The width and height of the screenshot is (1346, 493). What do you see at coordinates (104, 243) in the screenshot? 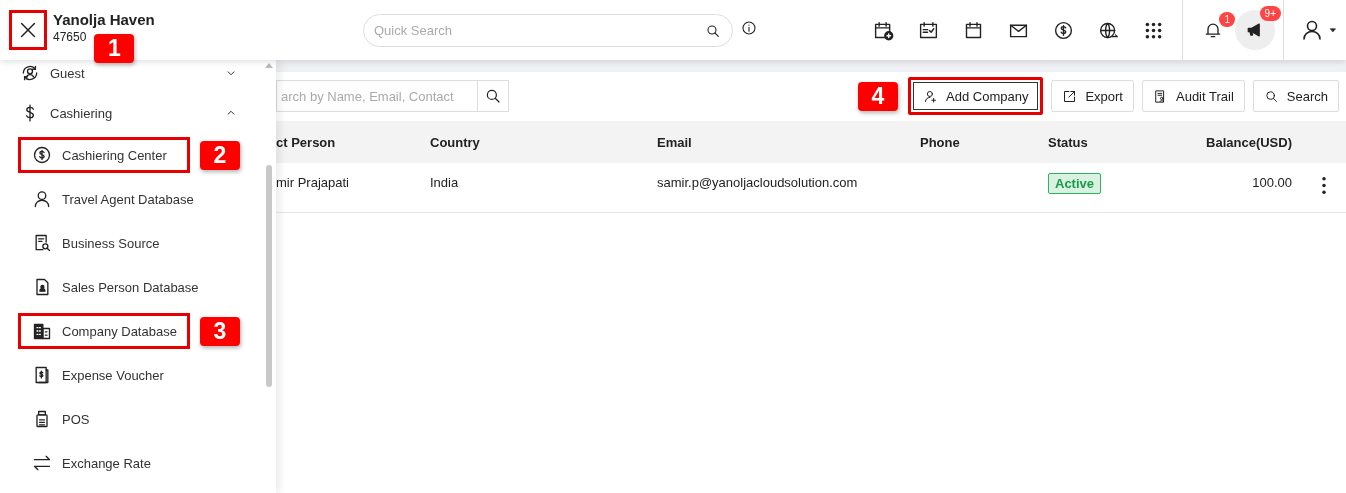
I see `sidebar-item: Business Source` at bounding box center [104, 243].